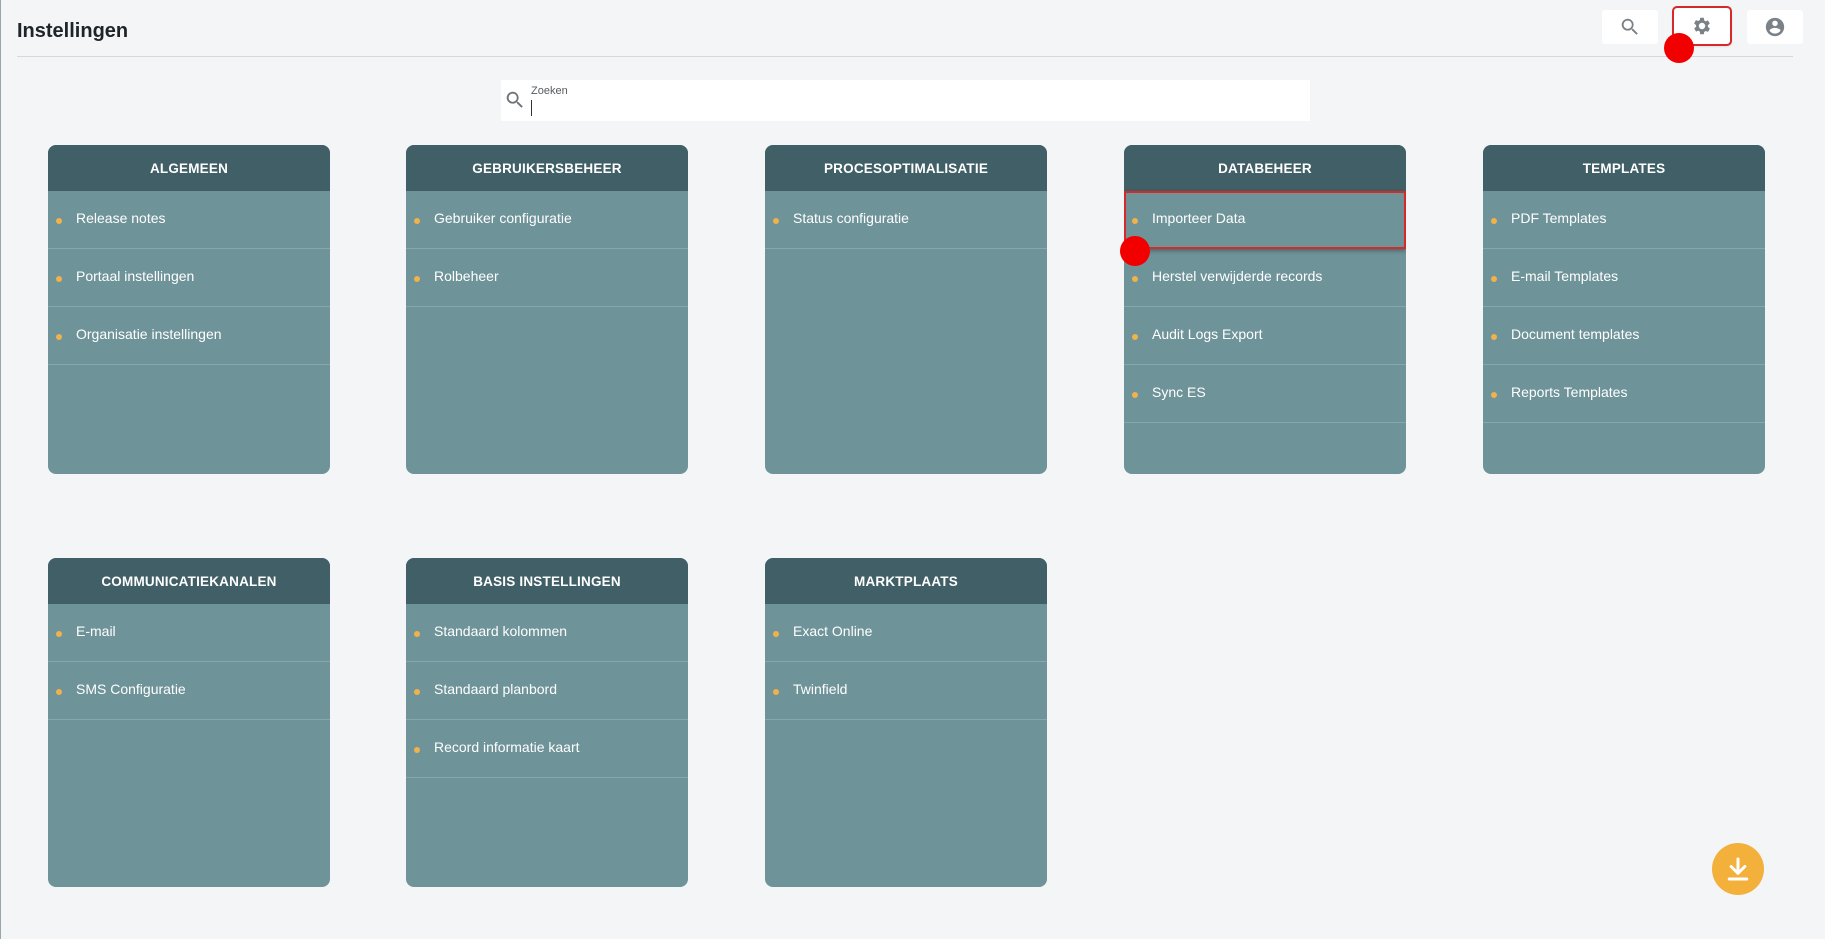 This screenshot has height=939, width=1825. I want to click on settings-link-label: SMS Configuratie, so click(131, 689).